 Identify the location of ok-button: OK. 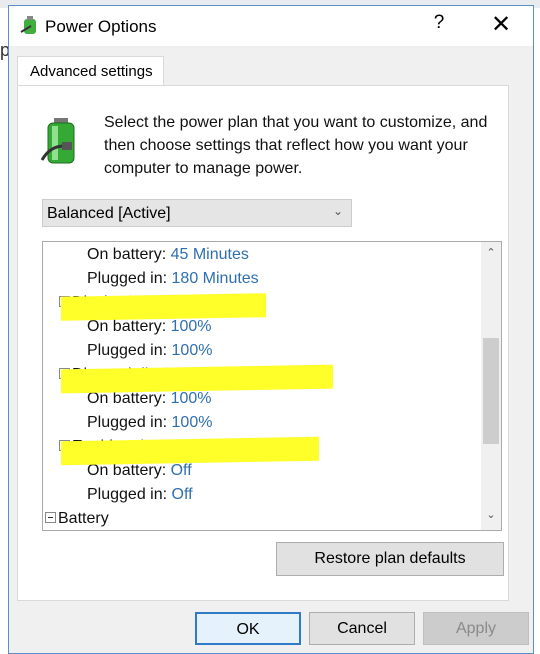
(248, 628).